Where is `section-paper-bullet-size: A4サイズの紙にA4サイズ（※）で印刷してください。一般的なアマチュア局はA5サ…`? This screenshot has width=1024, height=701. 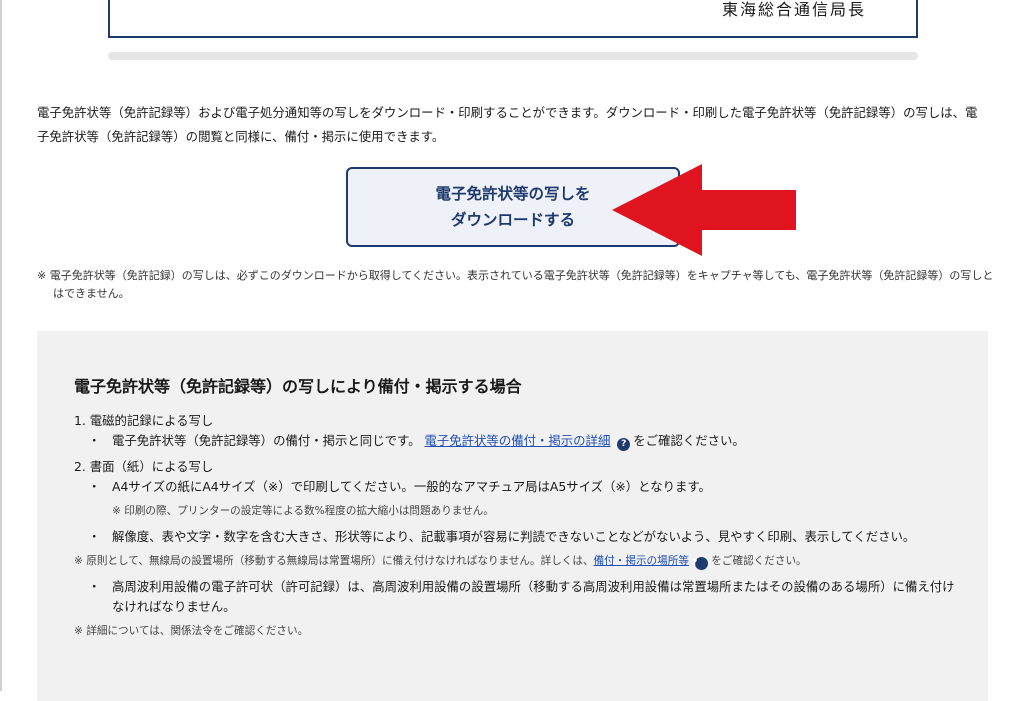
section-paper-bullet-size: A4サイズの紙にA4サイズ（※）で印刷してください。一般的なアマチュア局はA5サ… is located at coordinates (519, 487).